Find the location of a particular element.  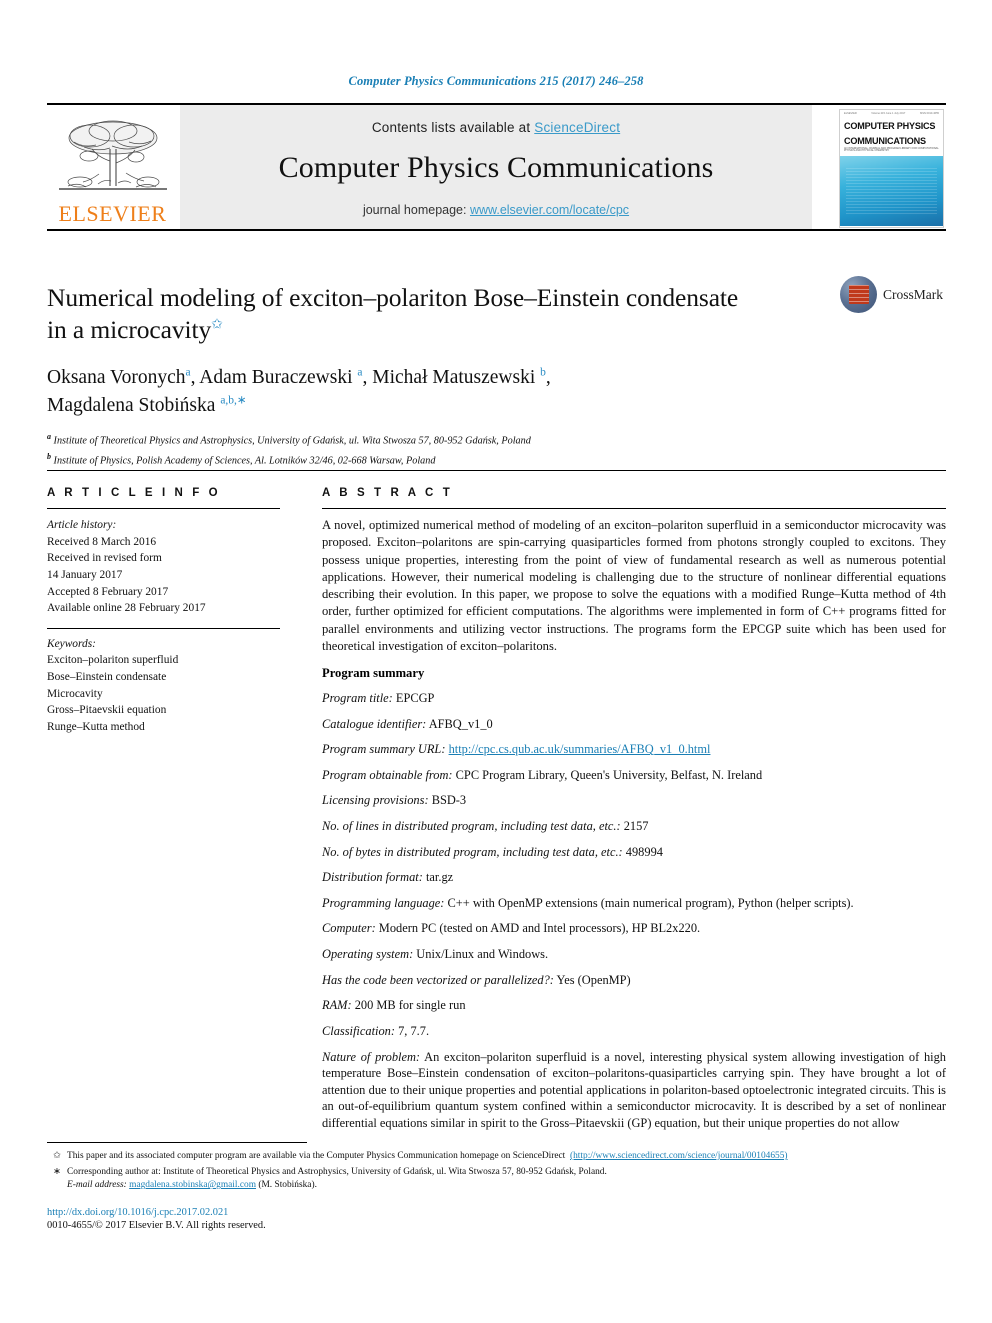

program-summary-label: Programming language: is located at coordinates (383, 902).